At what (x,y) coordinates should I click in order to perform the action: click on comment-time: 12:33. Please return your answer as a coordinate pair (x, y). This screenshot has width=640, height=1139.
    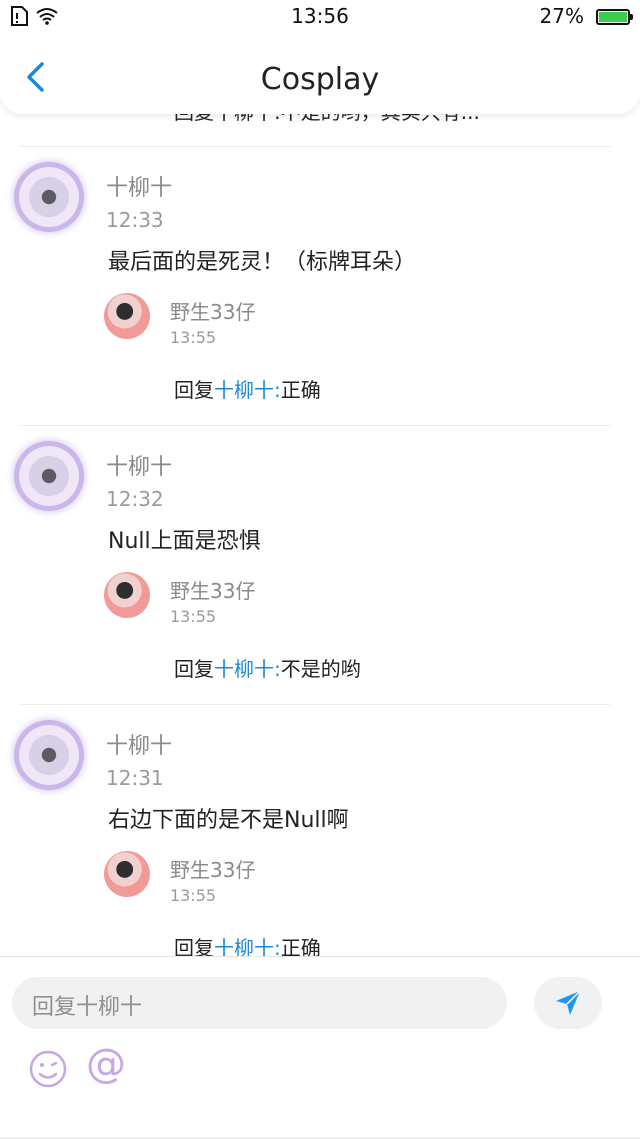
    Looking at the image, I should click on (135, 220).